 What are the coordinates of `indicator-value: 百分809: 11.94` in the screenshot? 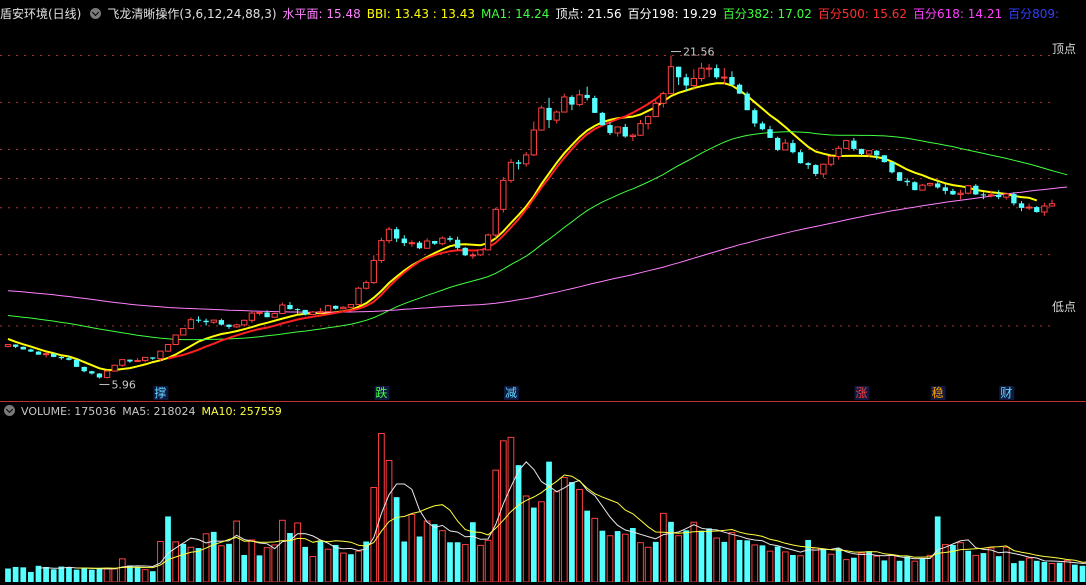 It's located at (1034, 14).